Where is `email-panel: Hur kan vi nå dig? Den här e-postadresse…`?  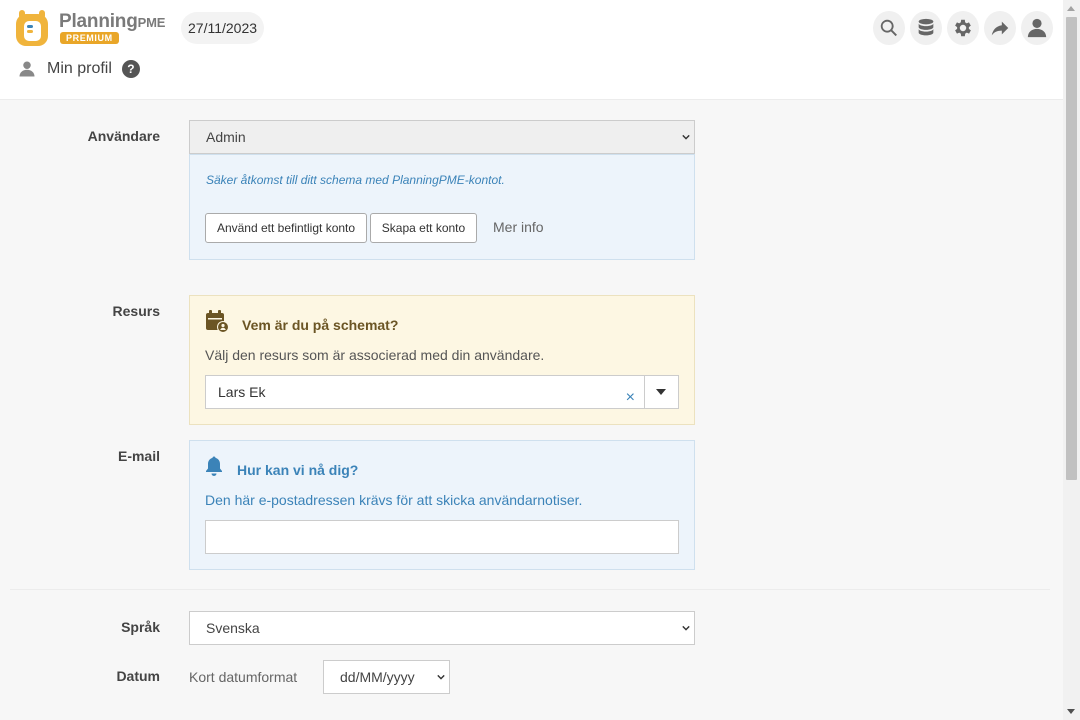
email-panel: Hur kan vi nå dig? Den här e-postadresse… is located at coordinates (442, 505).